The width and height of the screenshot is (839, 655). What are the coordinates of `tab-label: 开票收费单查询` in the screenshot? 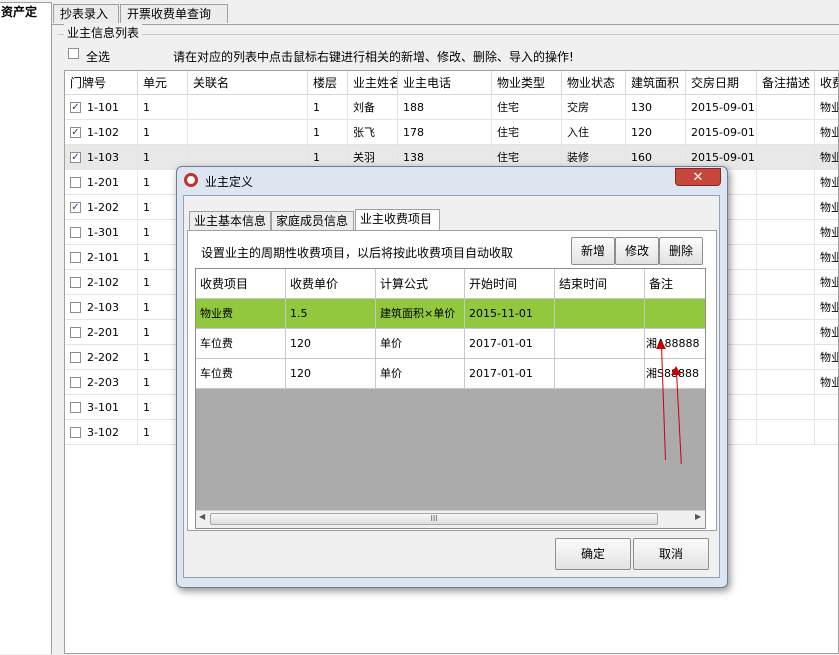 It's located at (169, 14).